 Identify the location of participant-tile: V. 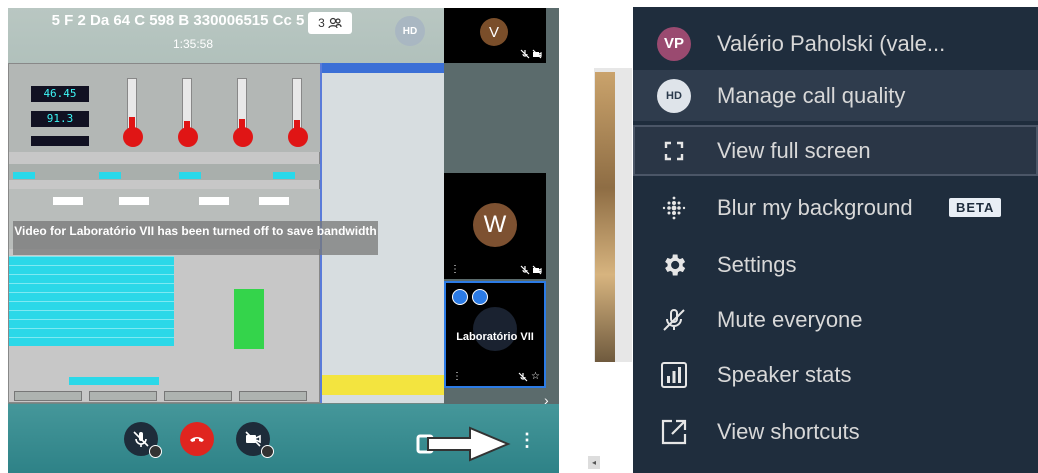
(495, 35).